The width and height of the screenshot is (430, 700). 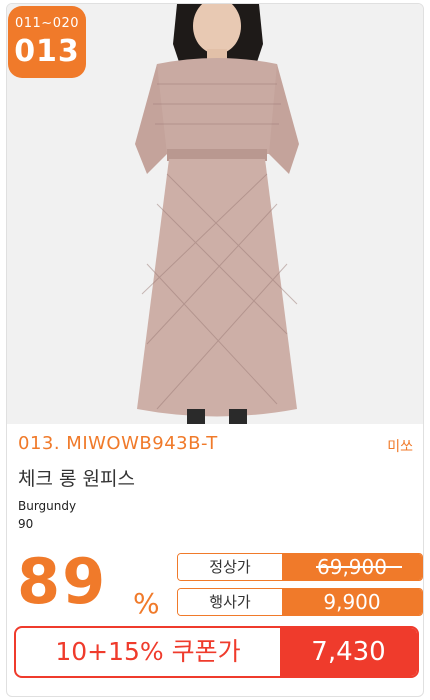 What do you see at coordinates (26, 524) in the screenshot?
I see `product-size: 90` at bounding box center [26, 524].